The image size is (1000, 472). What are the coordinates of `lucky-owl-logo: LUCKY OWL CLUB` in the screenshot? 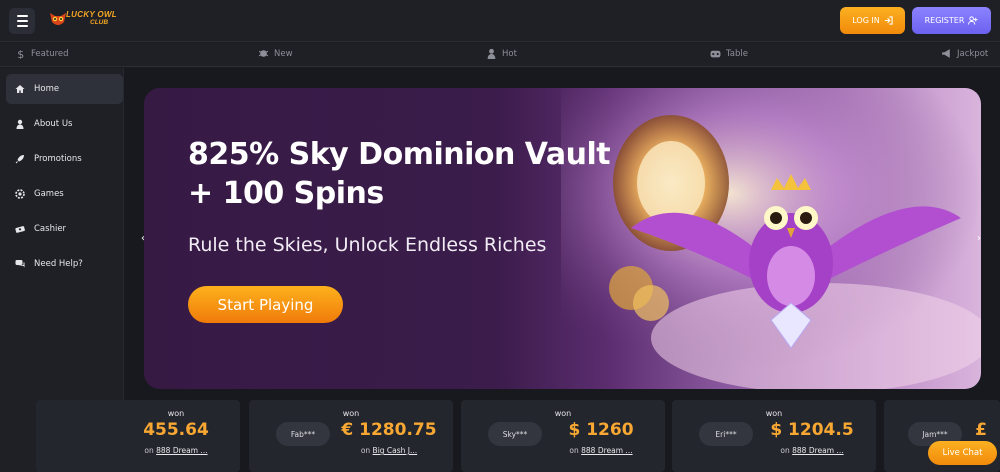 It's located at (85, 20).